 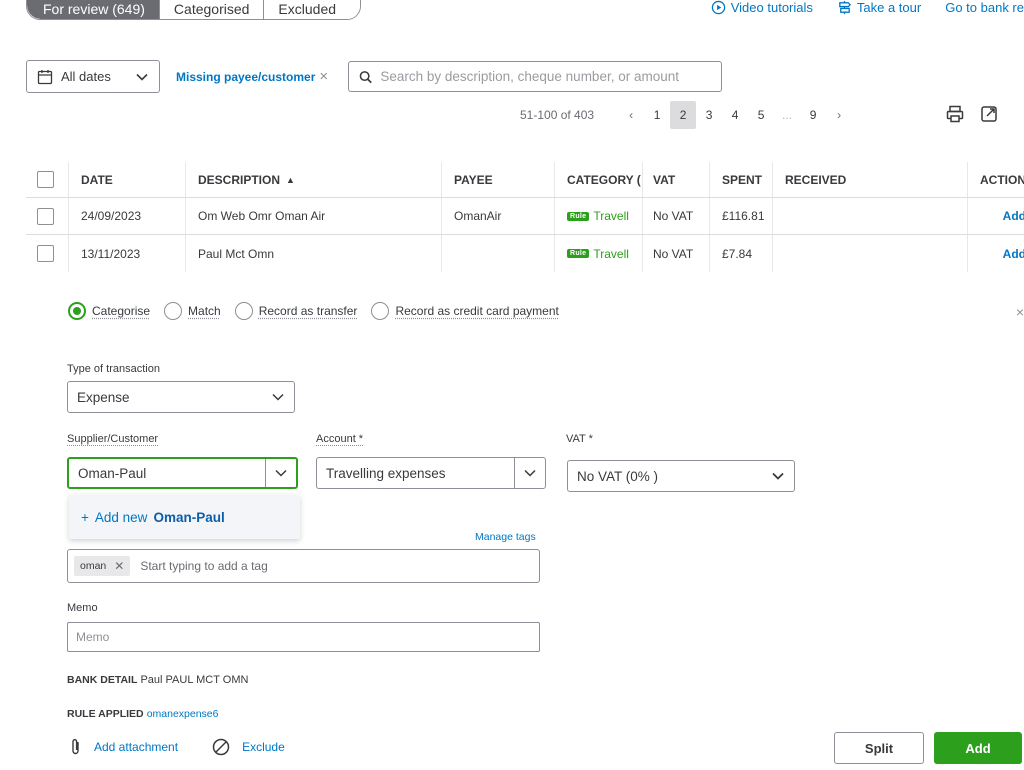 I want to click on close-panel-icon: ×, so click(x=1020, y=312).